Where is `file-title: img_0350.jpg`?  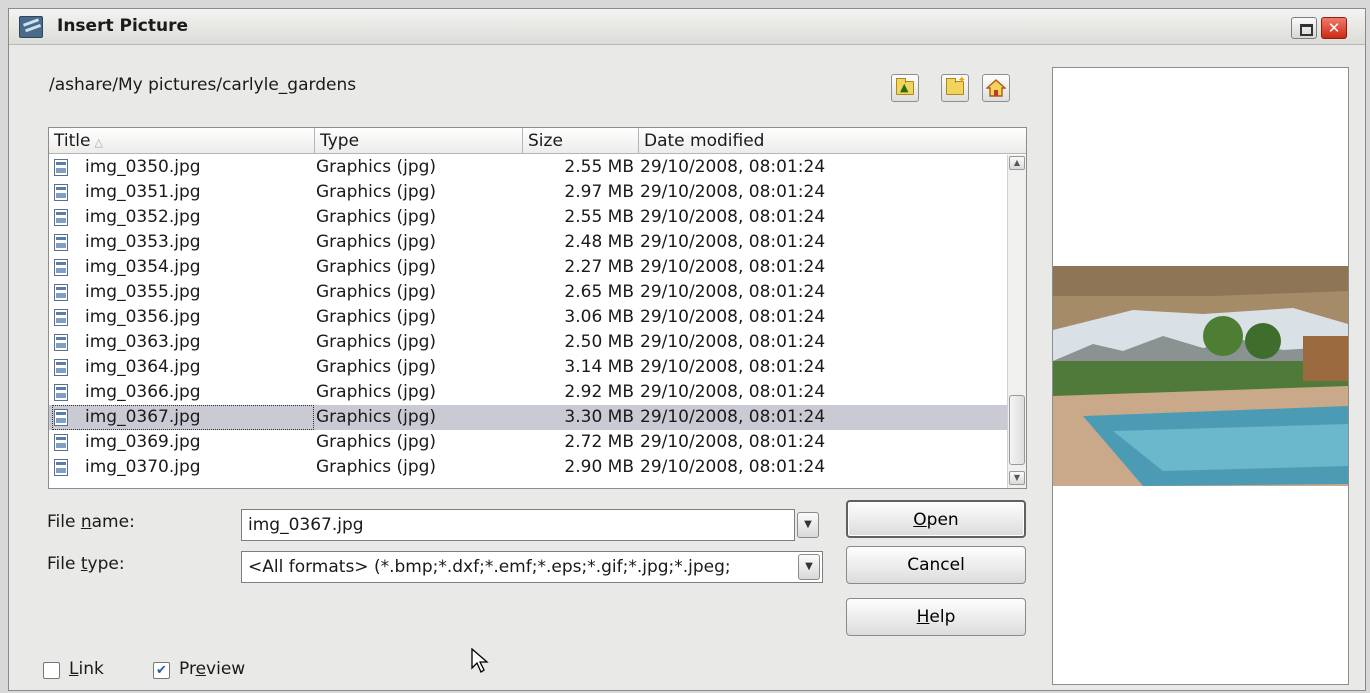 file-title: img_0350.jpg is located at coordinates (143, 167).